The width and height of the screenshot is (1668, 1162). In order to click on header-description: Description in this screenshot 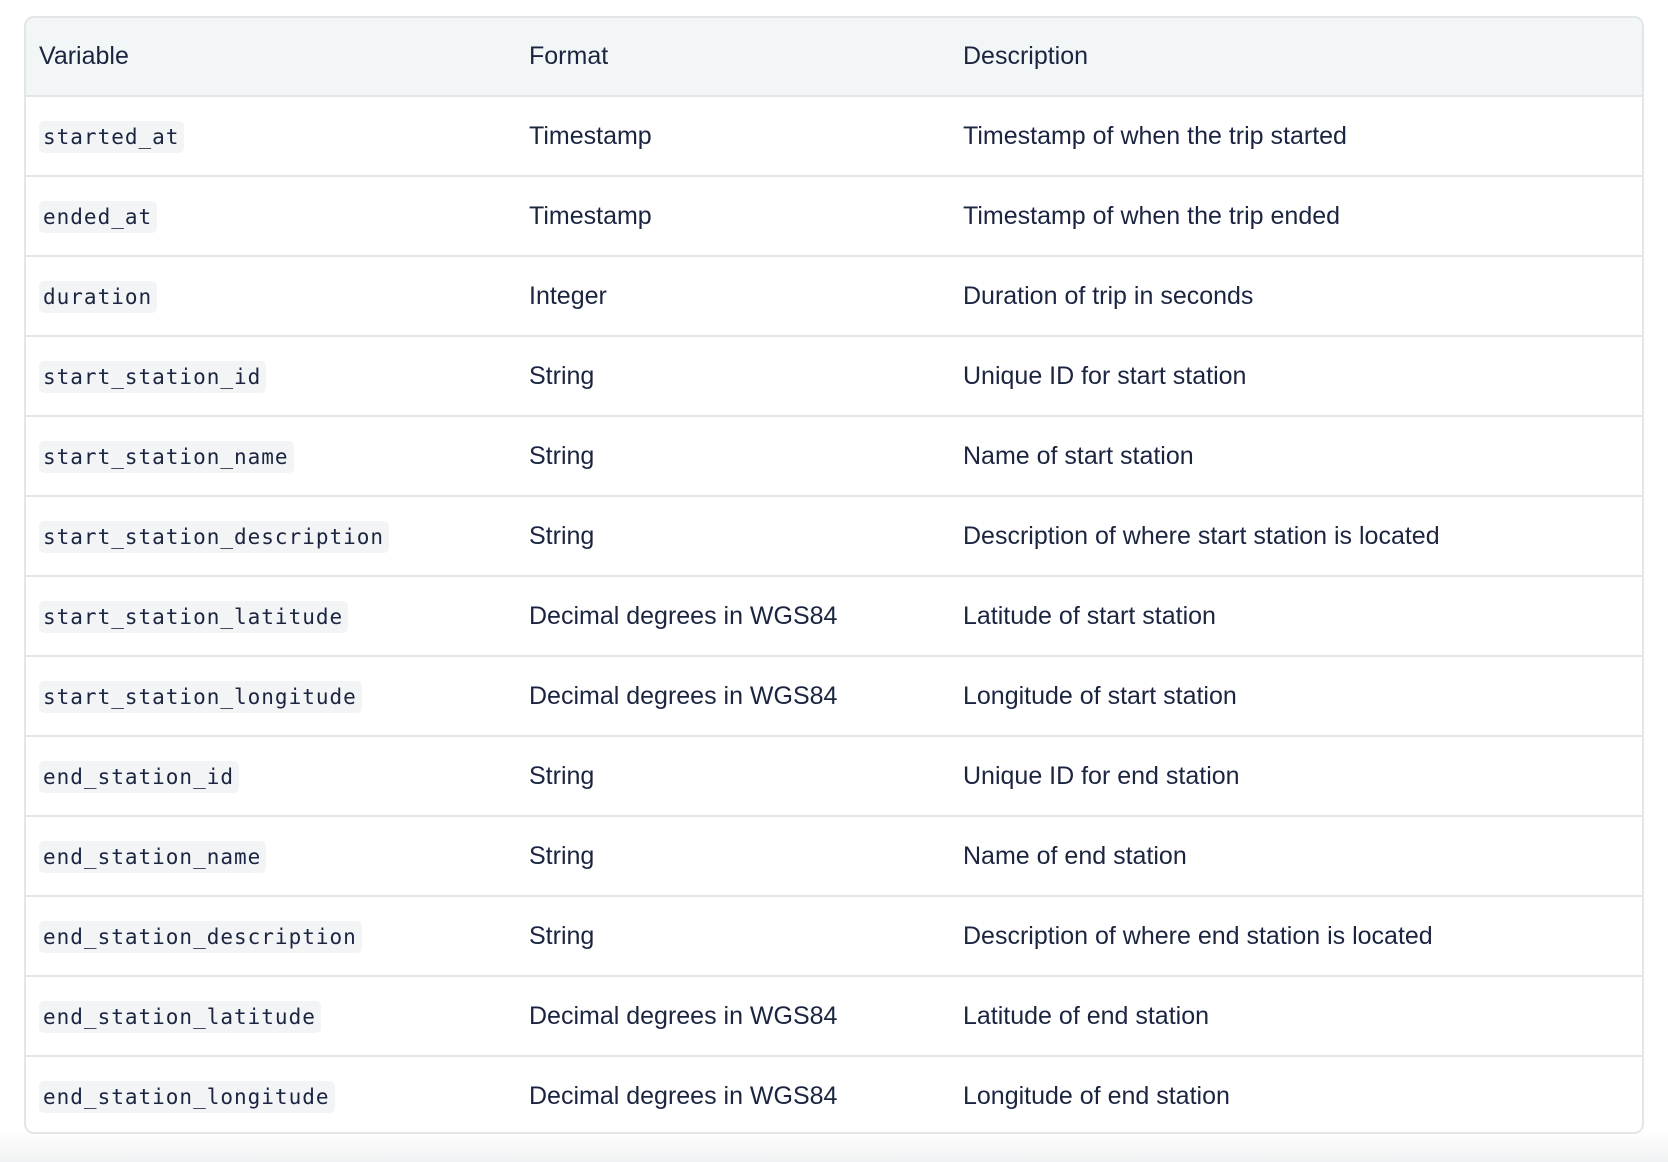, I will do `click(1026, 56)`.